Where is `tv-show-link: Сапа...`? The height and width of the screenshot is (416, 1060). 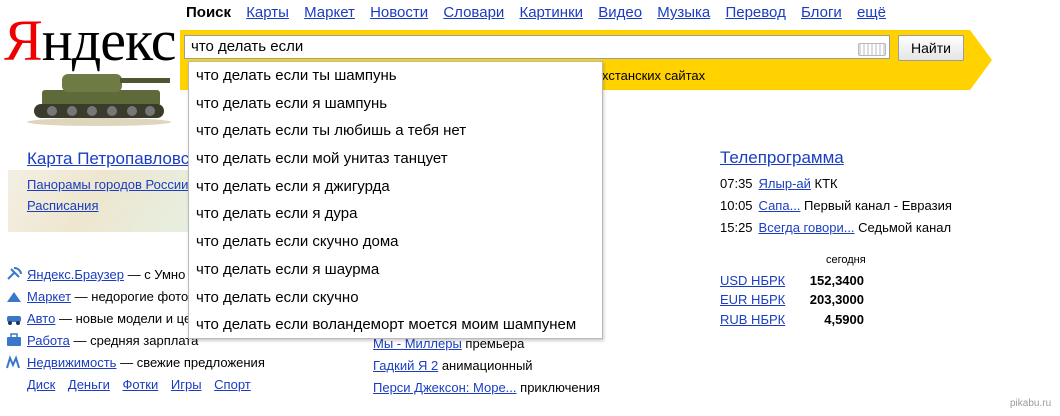
tv-show-link: Сапа... is located at coordinates (780, 205).